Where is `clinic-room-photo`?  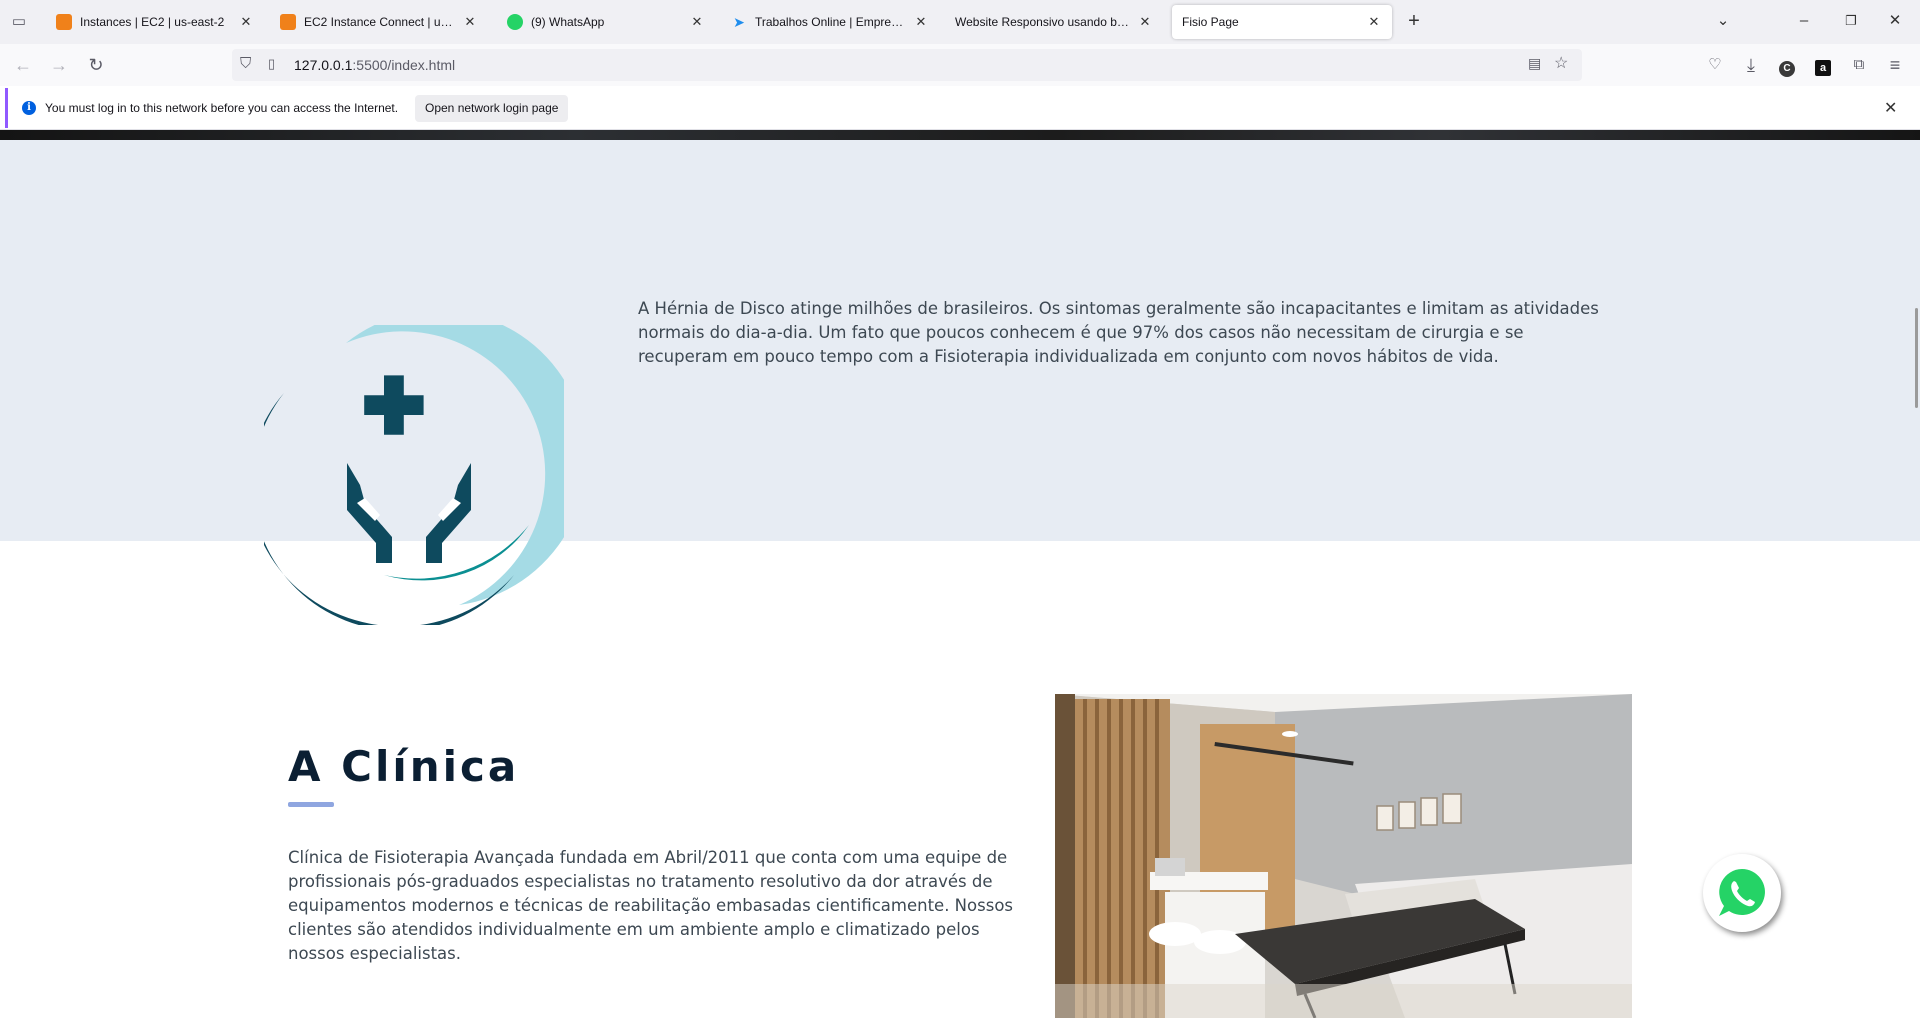
clinic-room-photo is located at coordinates (1343, 856).